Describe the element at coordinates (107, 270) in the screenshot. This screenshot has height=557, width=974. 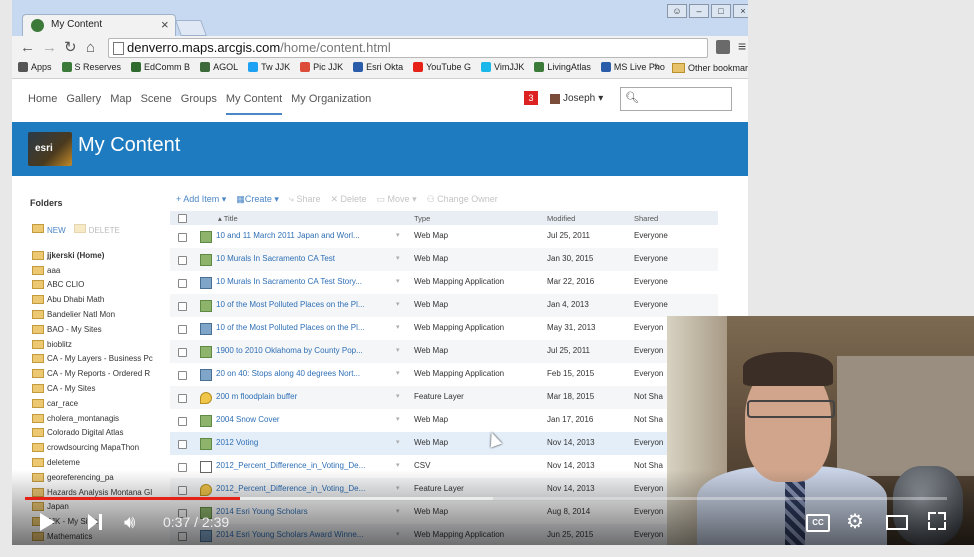
I see `folder-item: aaa` at that location.